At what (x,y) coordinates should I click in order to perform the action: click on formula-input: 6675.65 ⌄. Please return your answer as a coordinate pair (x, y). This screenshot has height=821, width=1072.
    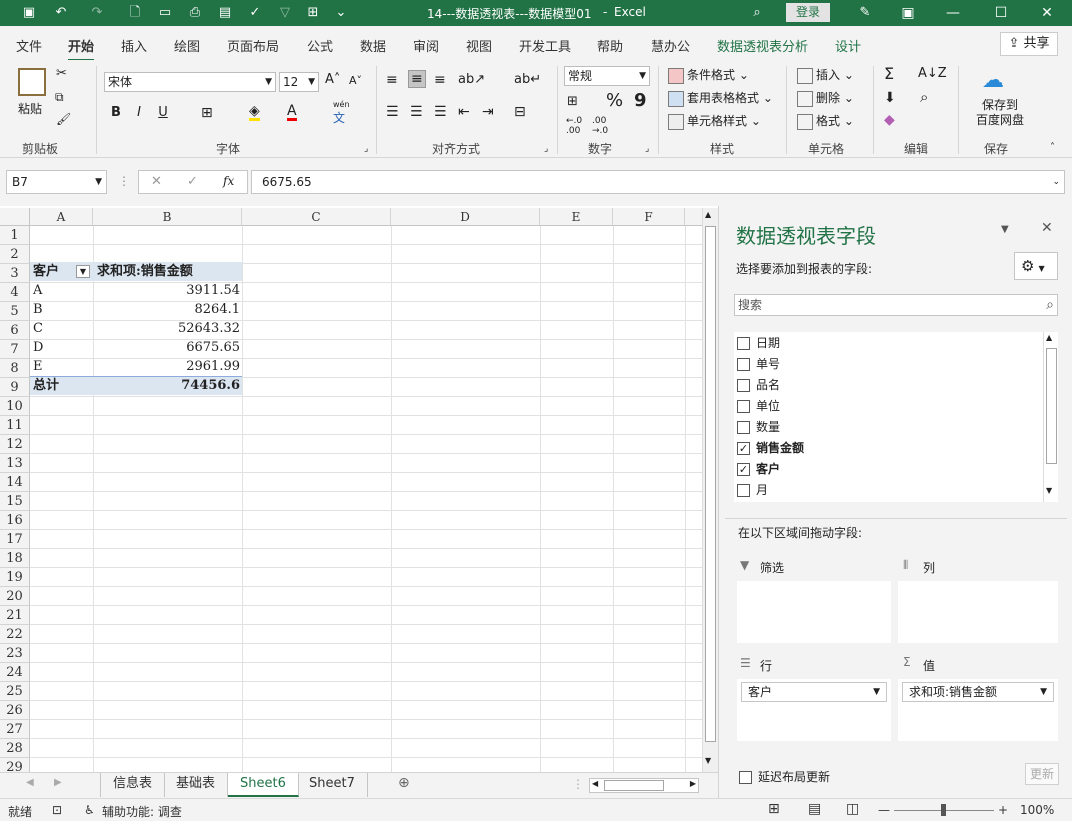
    Looking at the image, I should click on (658, 182).